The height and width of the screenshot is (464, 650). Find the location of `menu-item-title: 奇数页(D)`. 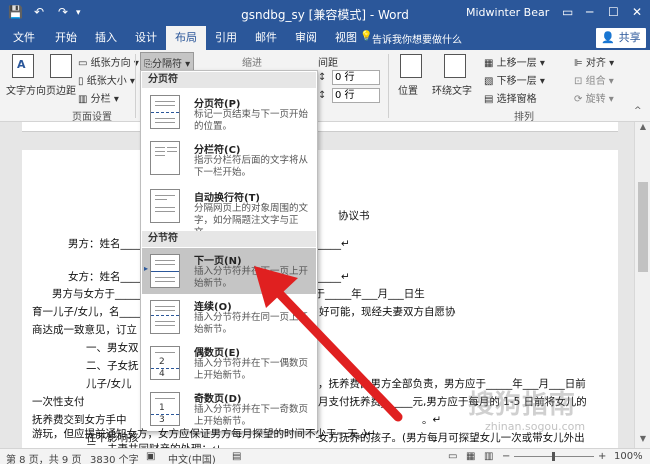

menu-item-title: 奇数页(D) is located at coordinates (218, 399).